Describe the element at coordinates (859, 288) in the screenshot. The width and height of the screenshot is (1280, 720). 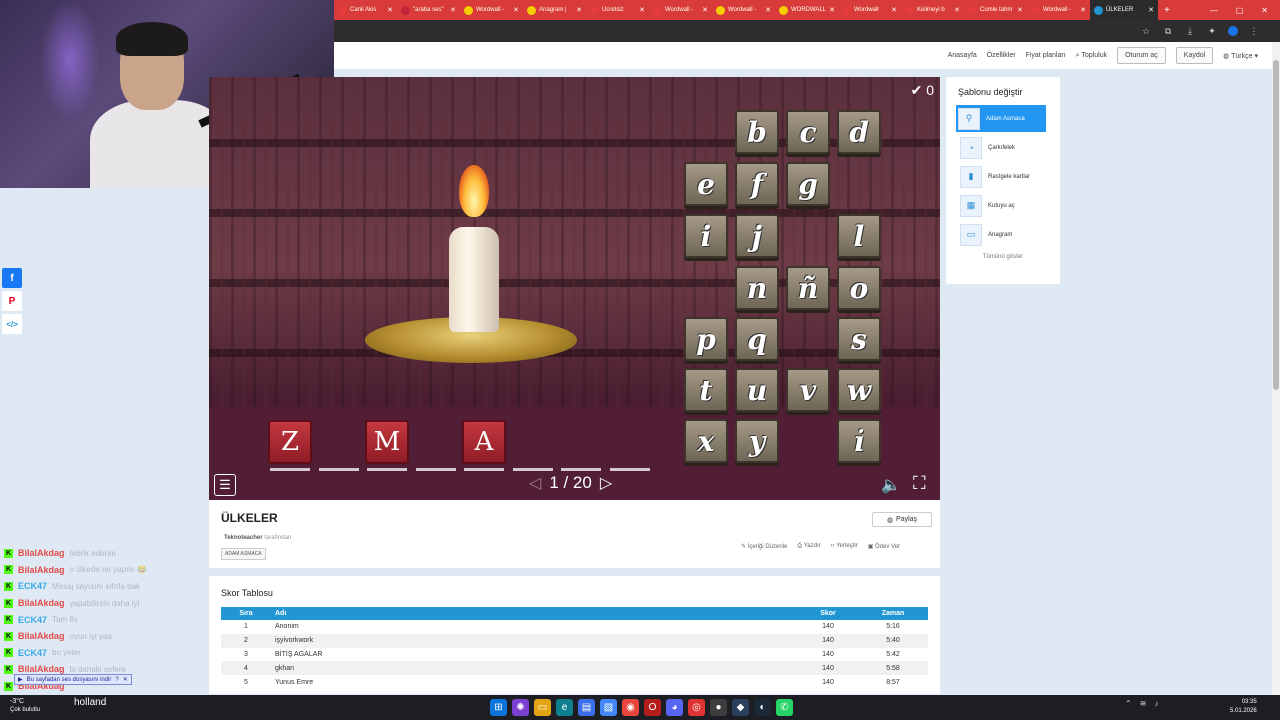
I see `letter-key: o` at that location.